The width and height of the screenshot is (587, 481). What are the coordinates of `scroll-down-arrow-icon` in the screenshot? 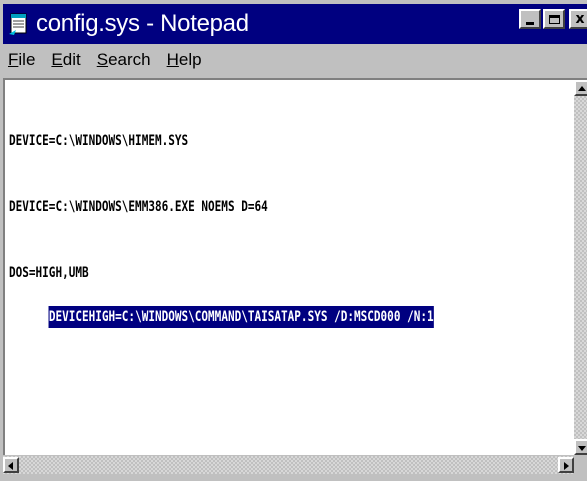 It's located at (582, 448).